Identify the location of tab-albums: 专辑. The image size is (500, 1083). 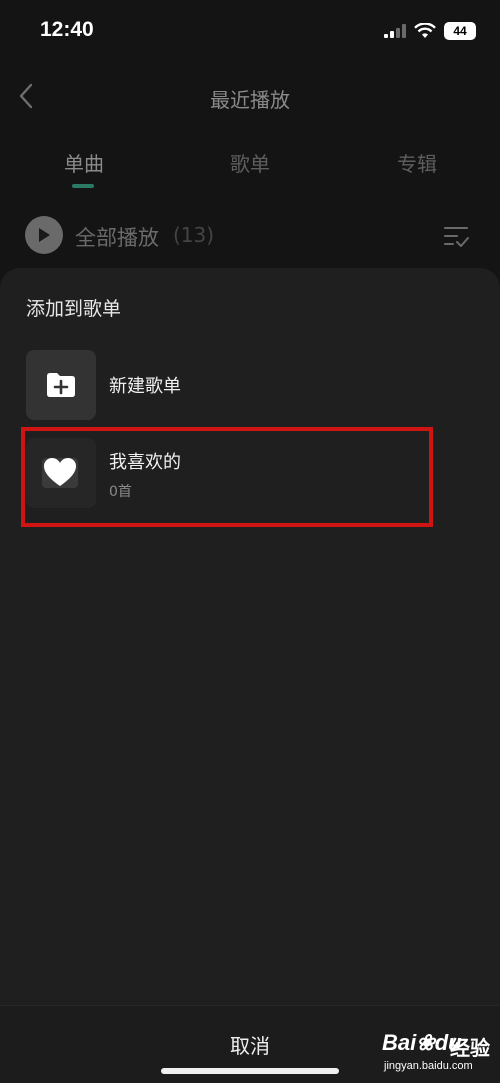
(417, 162).